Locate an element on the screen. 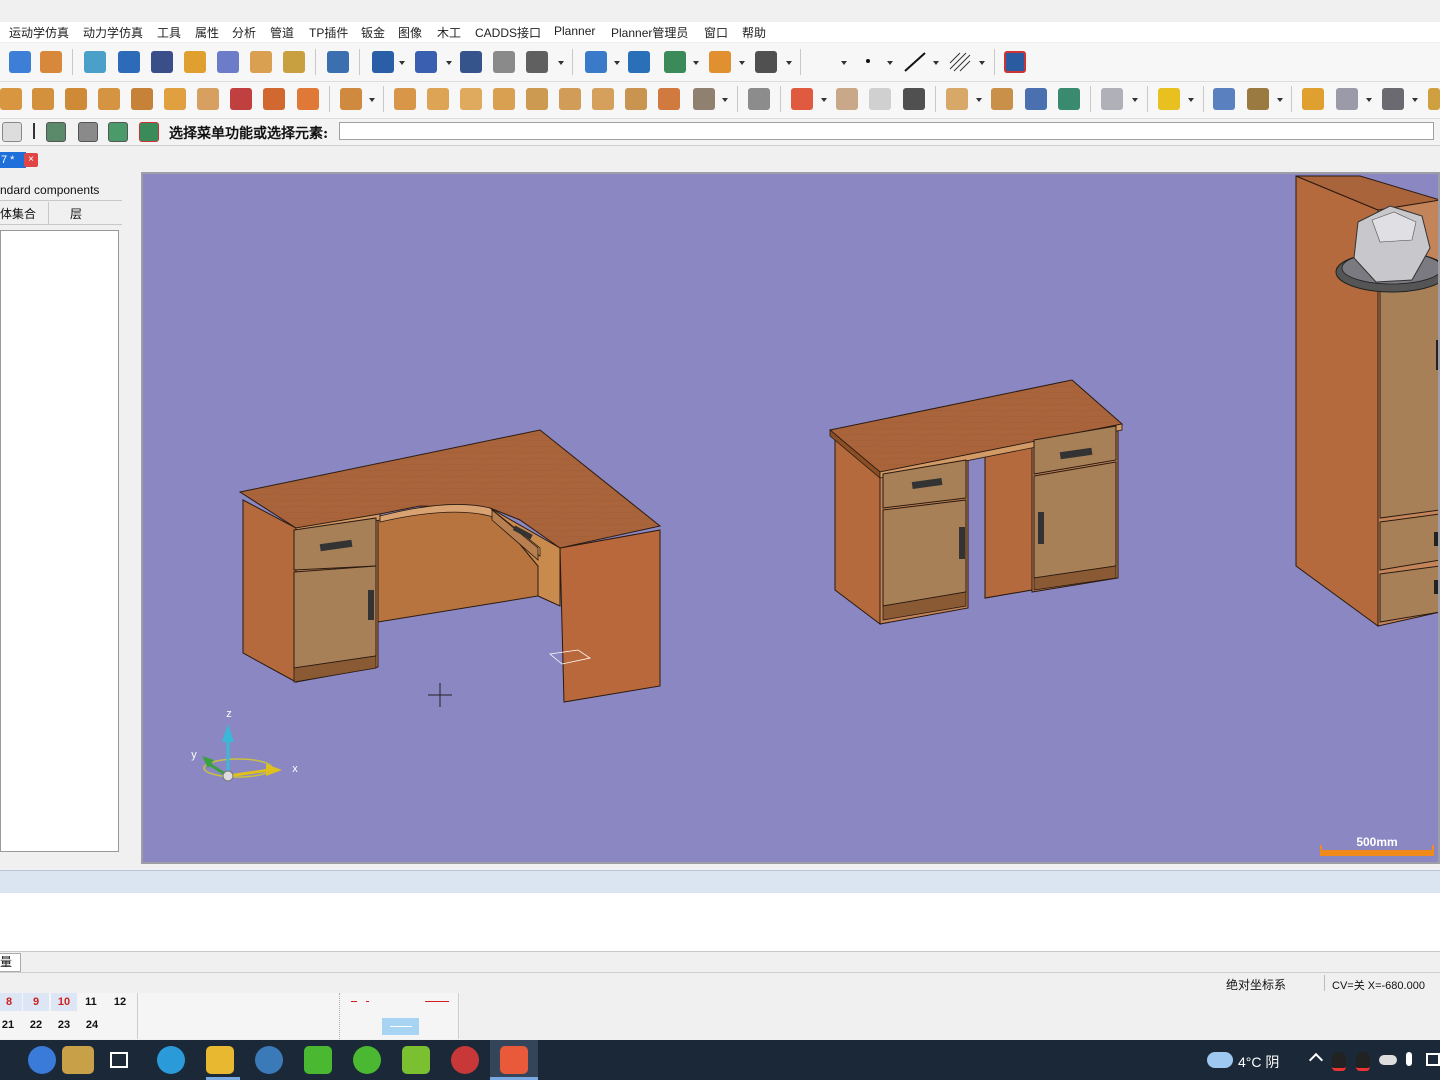  gray-block-icon is located at coordinates (759, 99).